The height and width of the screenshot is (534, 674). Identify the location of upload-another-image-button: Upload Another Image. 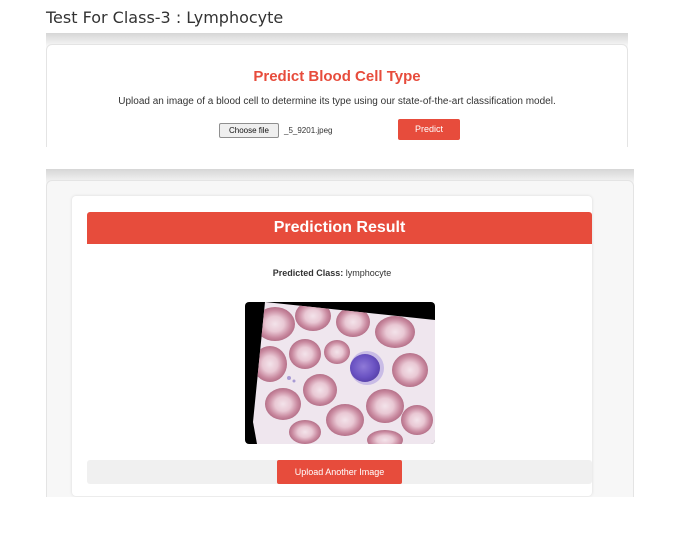
(339, 472).